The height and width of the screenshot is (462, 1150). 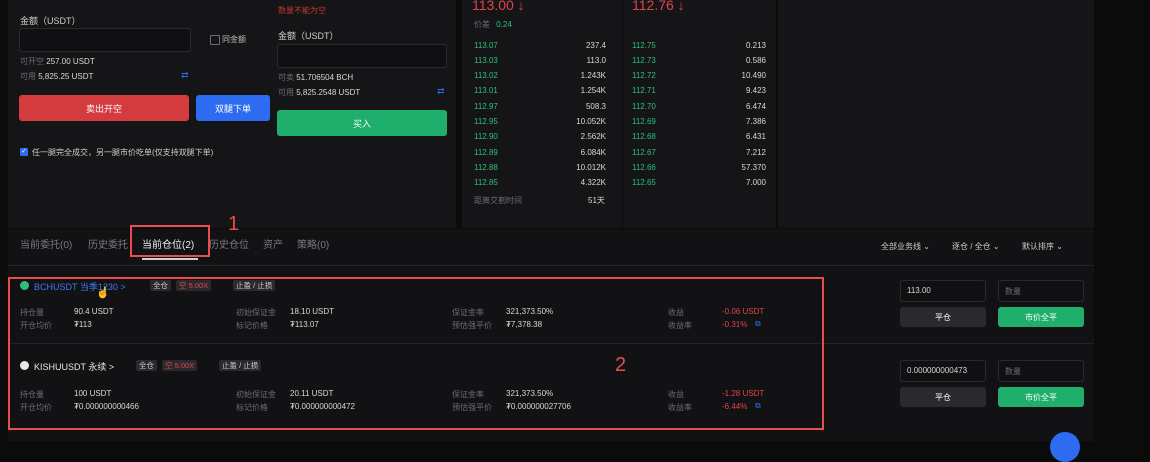 What do you see at coordinates (755, 137) in the screenshot?
I see `ask-qty: 6.431` at bounding box center [755, 137].